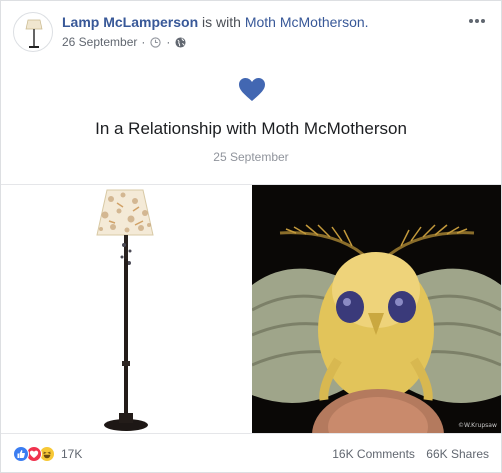 This screenshot has width=502, height=473. I want to click on author-avatar, so click(33, 32).